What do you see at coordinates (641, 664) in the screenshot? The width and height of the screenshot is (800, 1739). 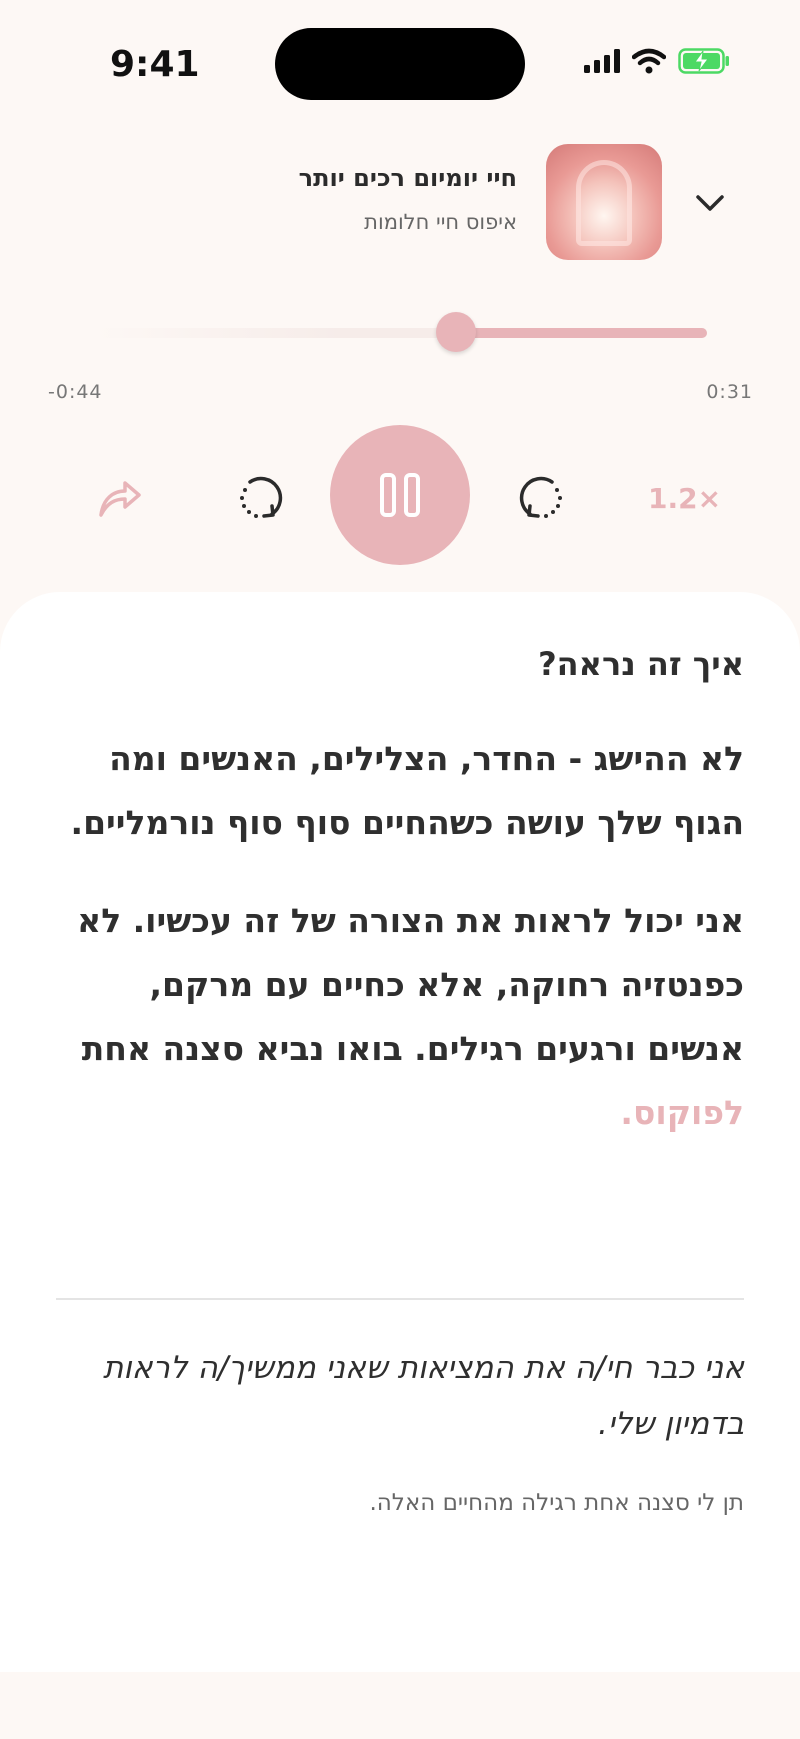 I see `content-heading: איך זה נראה?` at bounding box center [641, 664].